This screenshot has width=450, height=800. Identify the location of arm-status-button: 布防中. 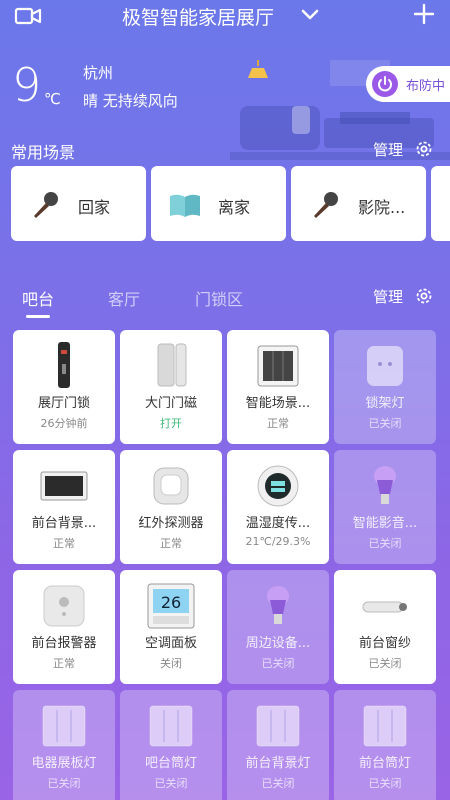
(408, 84).